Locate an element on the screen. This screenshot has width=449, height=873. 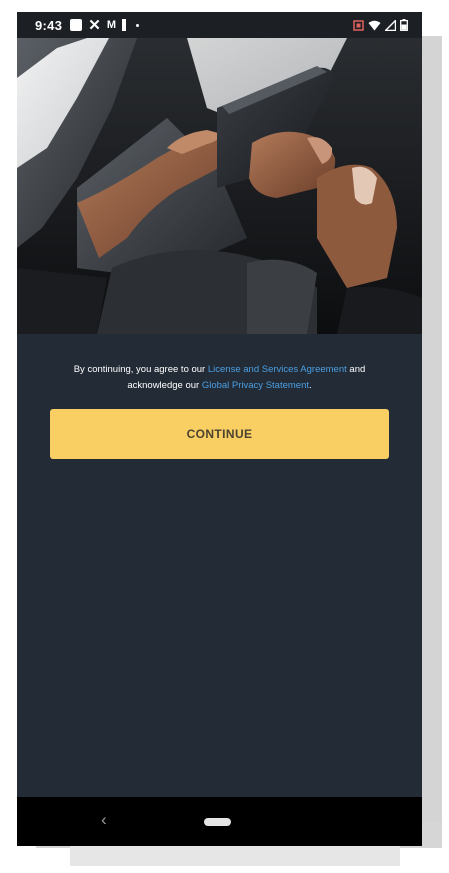
status-notification-icons: ✕ M is located at coordinates (104, 25).